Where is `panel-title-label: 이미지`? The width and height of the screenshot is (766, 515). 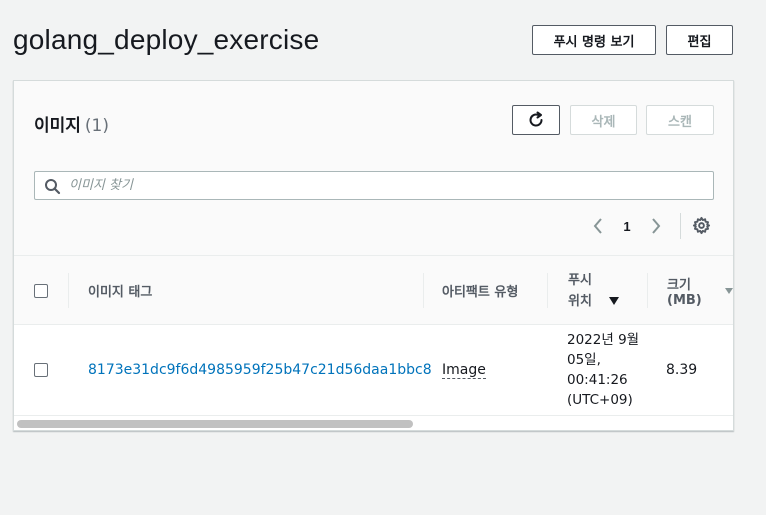 panel-title-label: 이미지 is located at coordinates (57, 126).